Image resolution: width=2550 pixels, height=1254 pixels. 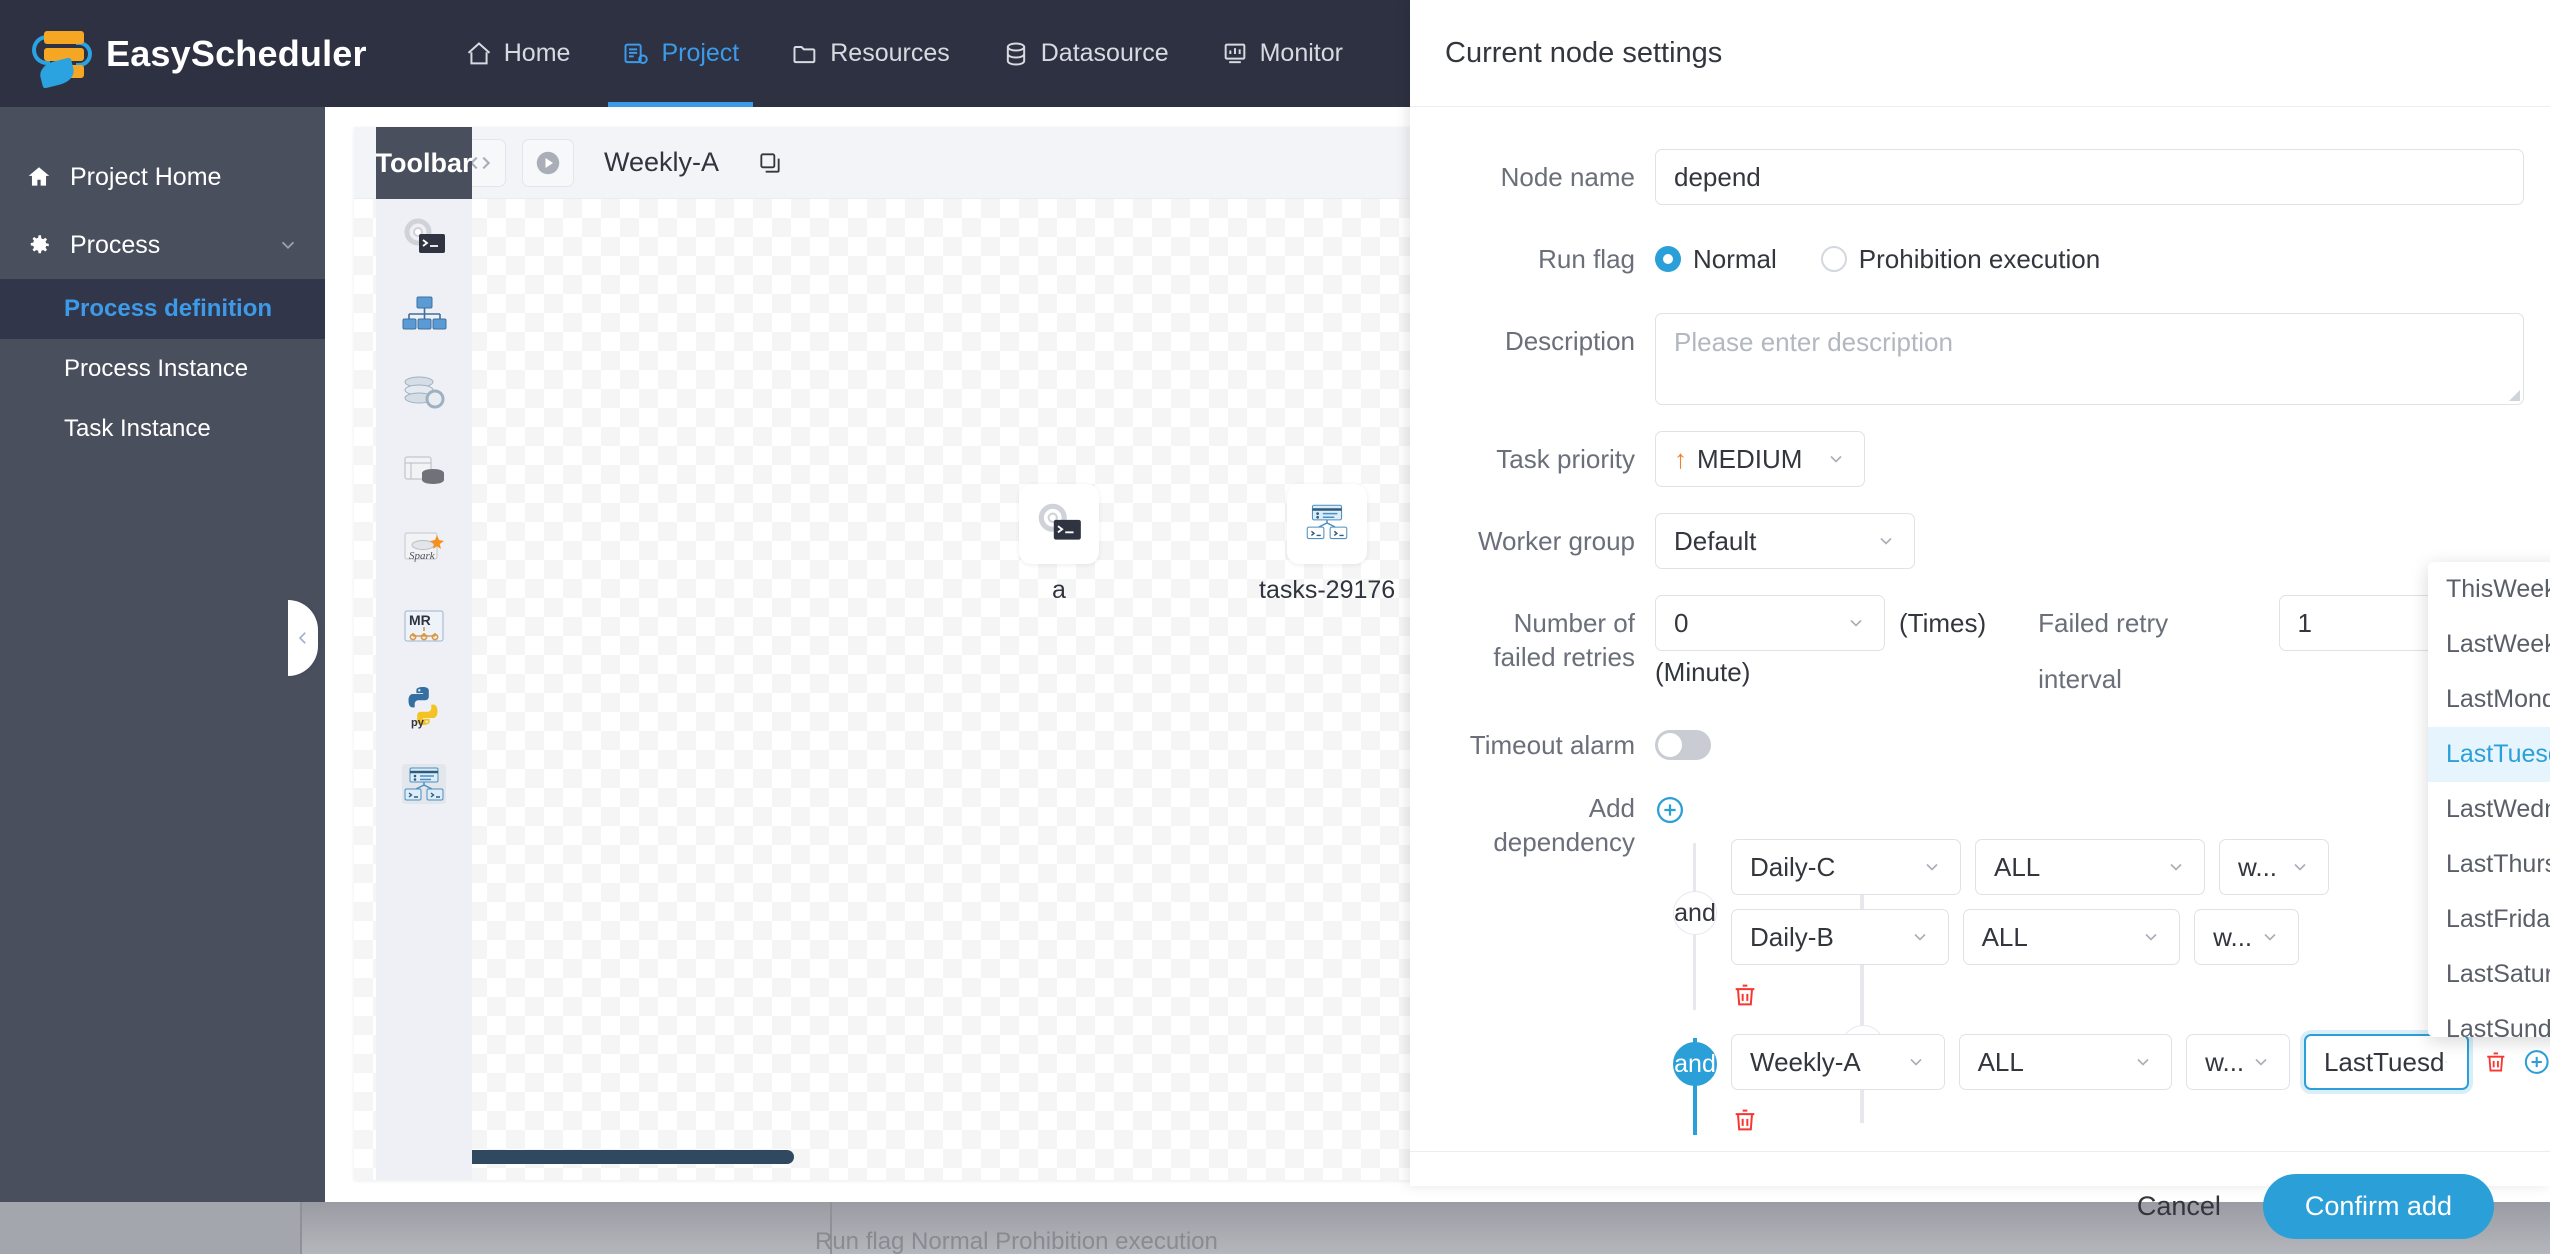 What do you see at coordinates (162, 177) in the screenshot?
I see `sidebar-item-project-home: Project Home` at bounding box center [162, 177].